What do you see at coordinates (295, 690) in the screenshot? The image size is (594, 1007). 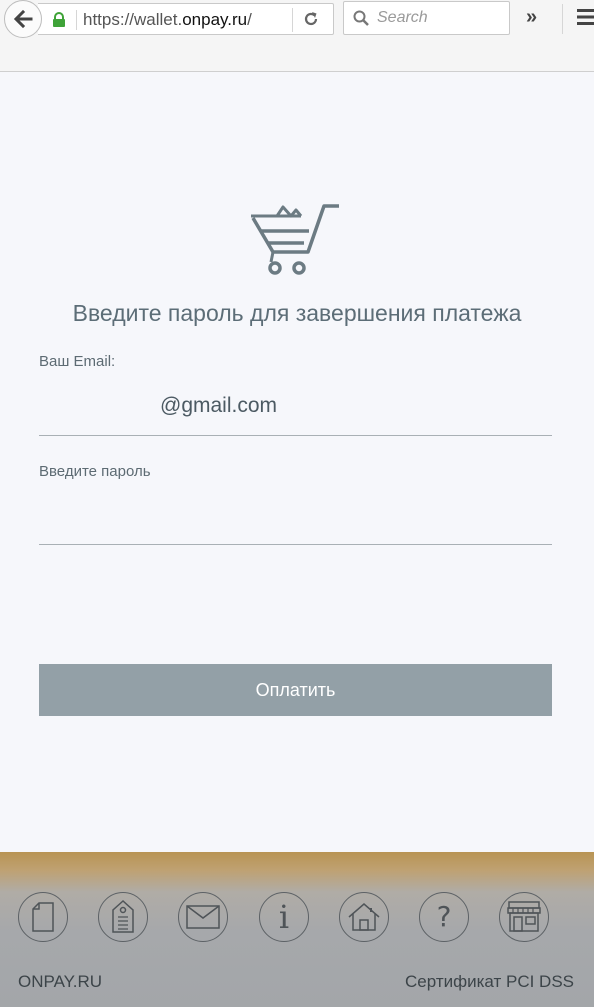 I see `pay-button: Оплатить` at bounding box center [295, 690].